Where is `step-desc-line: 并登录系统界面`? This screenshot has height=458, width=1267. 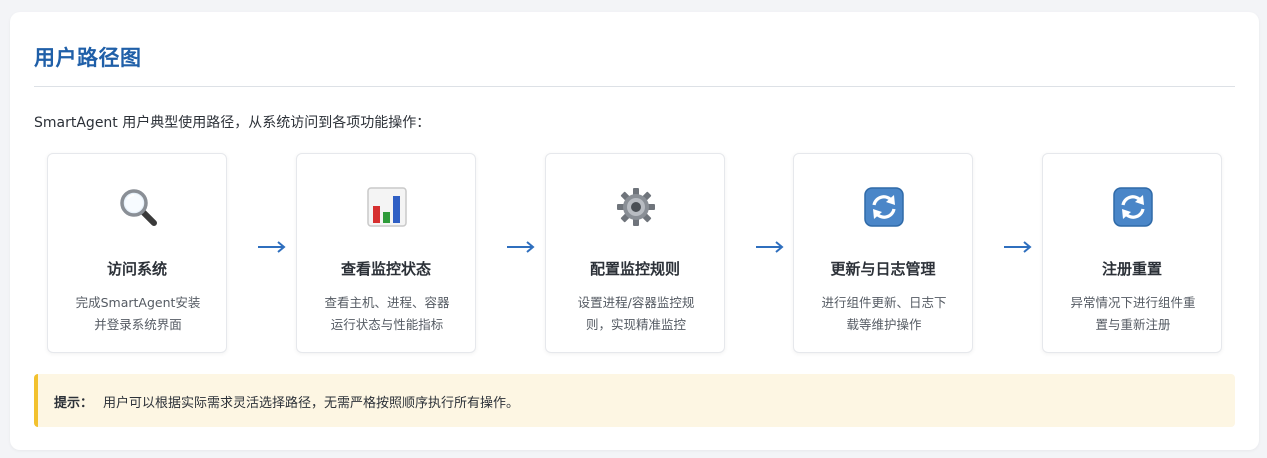 step-desc-line: 并登录系统界面 is located at coordinates (138, 324).